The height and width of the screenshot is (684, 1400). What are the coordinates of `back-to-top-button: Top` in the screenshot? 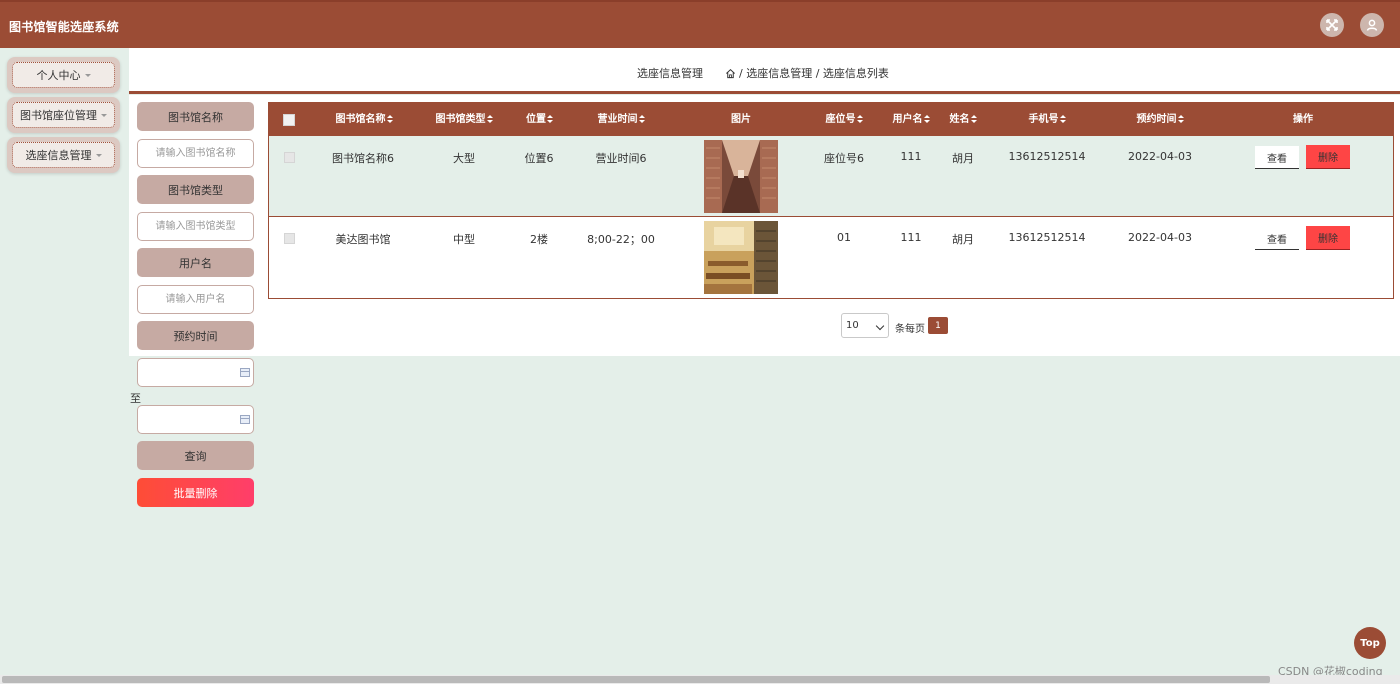 It's located at (1370, 643).